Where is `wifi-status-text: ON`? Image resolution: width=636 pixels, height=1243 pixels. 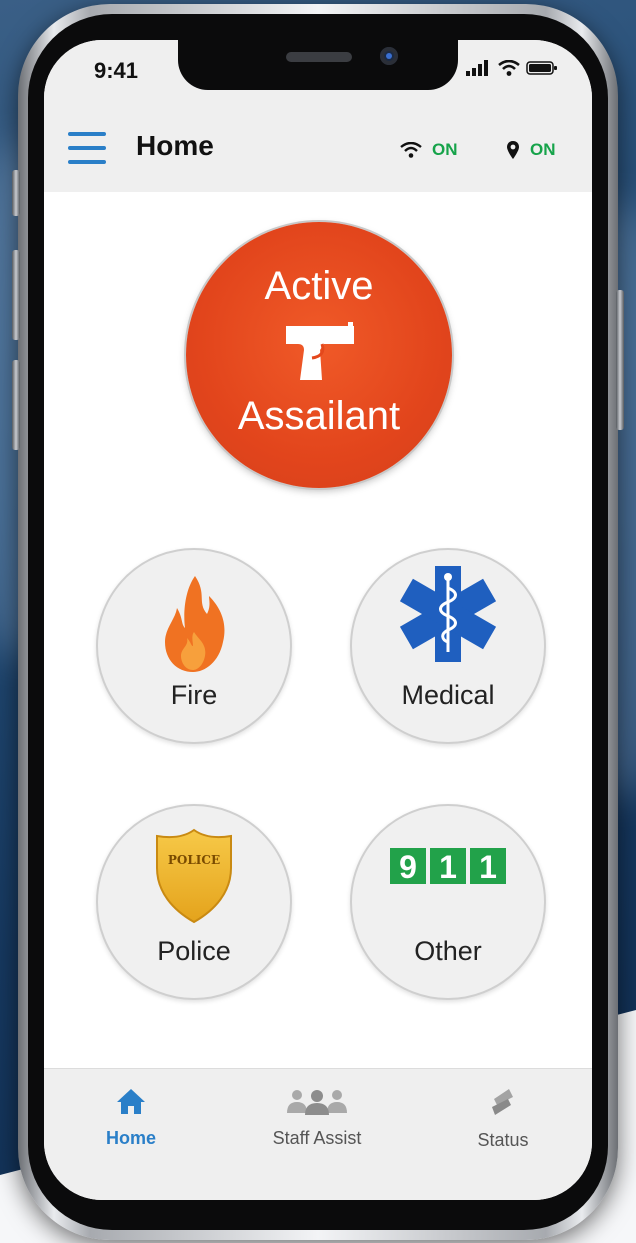
wifi-status-text: ON is located at coordinates (445, 149).